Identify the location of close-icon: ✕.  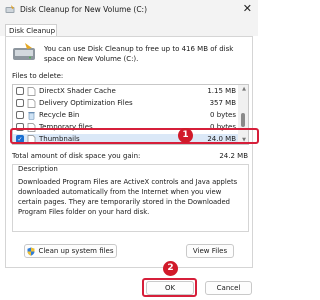
(247, 9).